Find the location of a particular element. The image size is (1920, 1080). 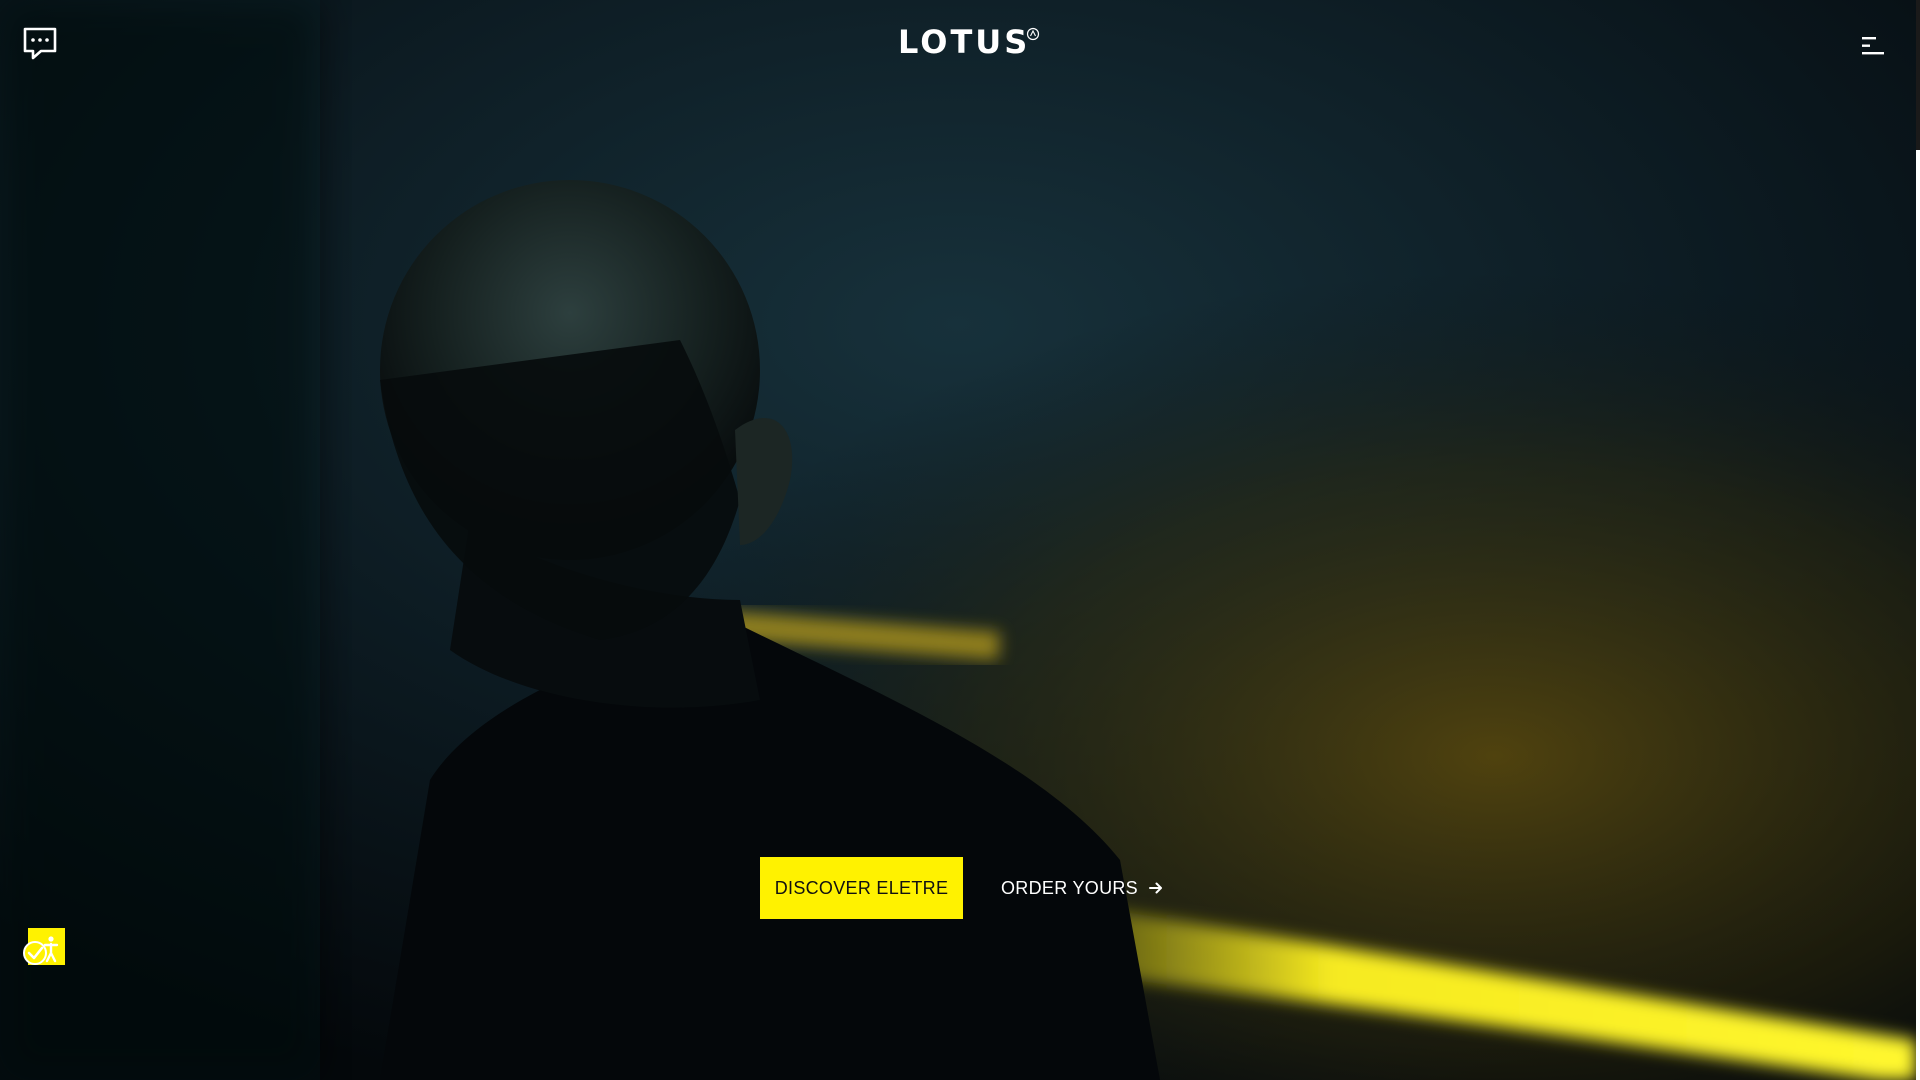

button-notch is located at coordinates (946, 859).